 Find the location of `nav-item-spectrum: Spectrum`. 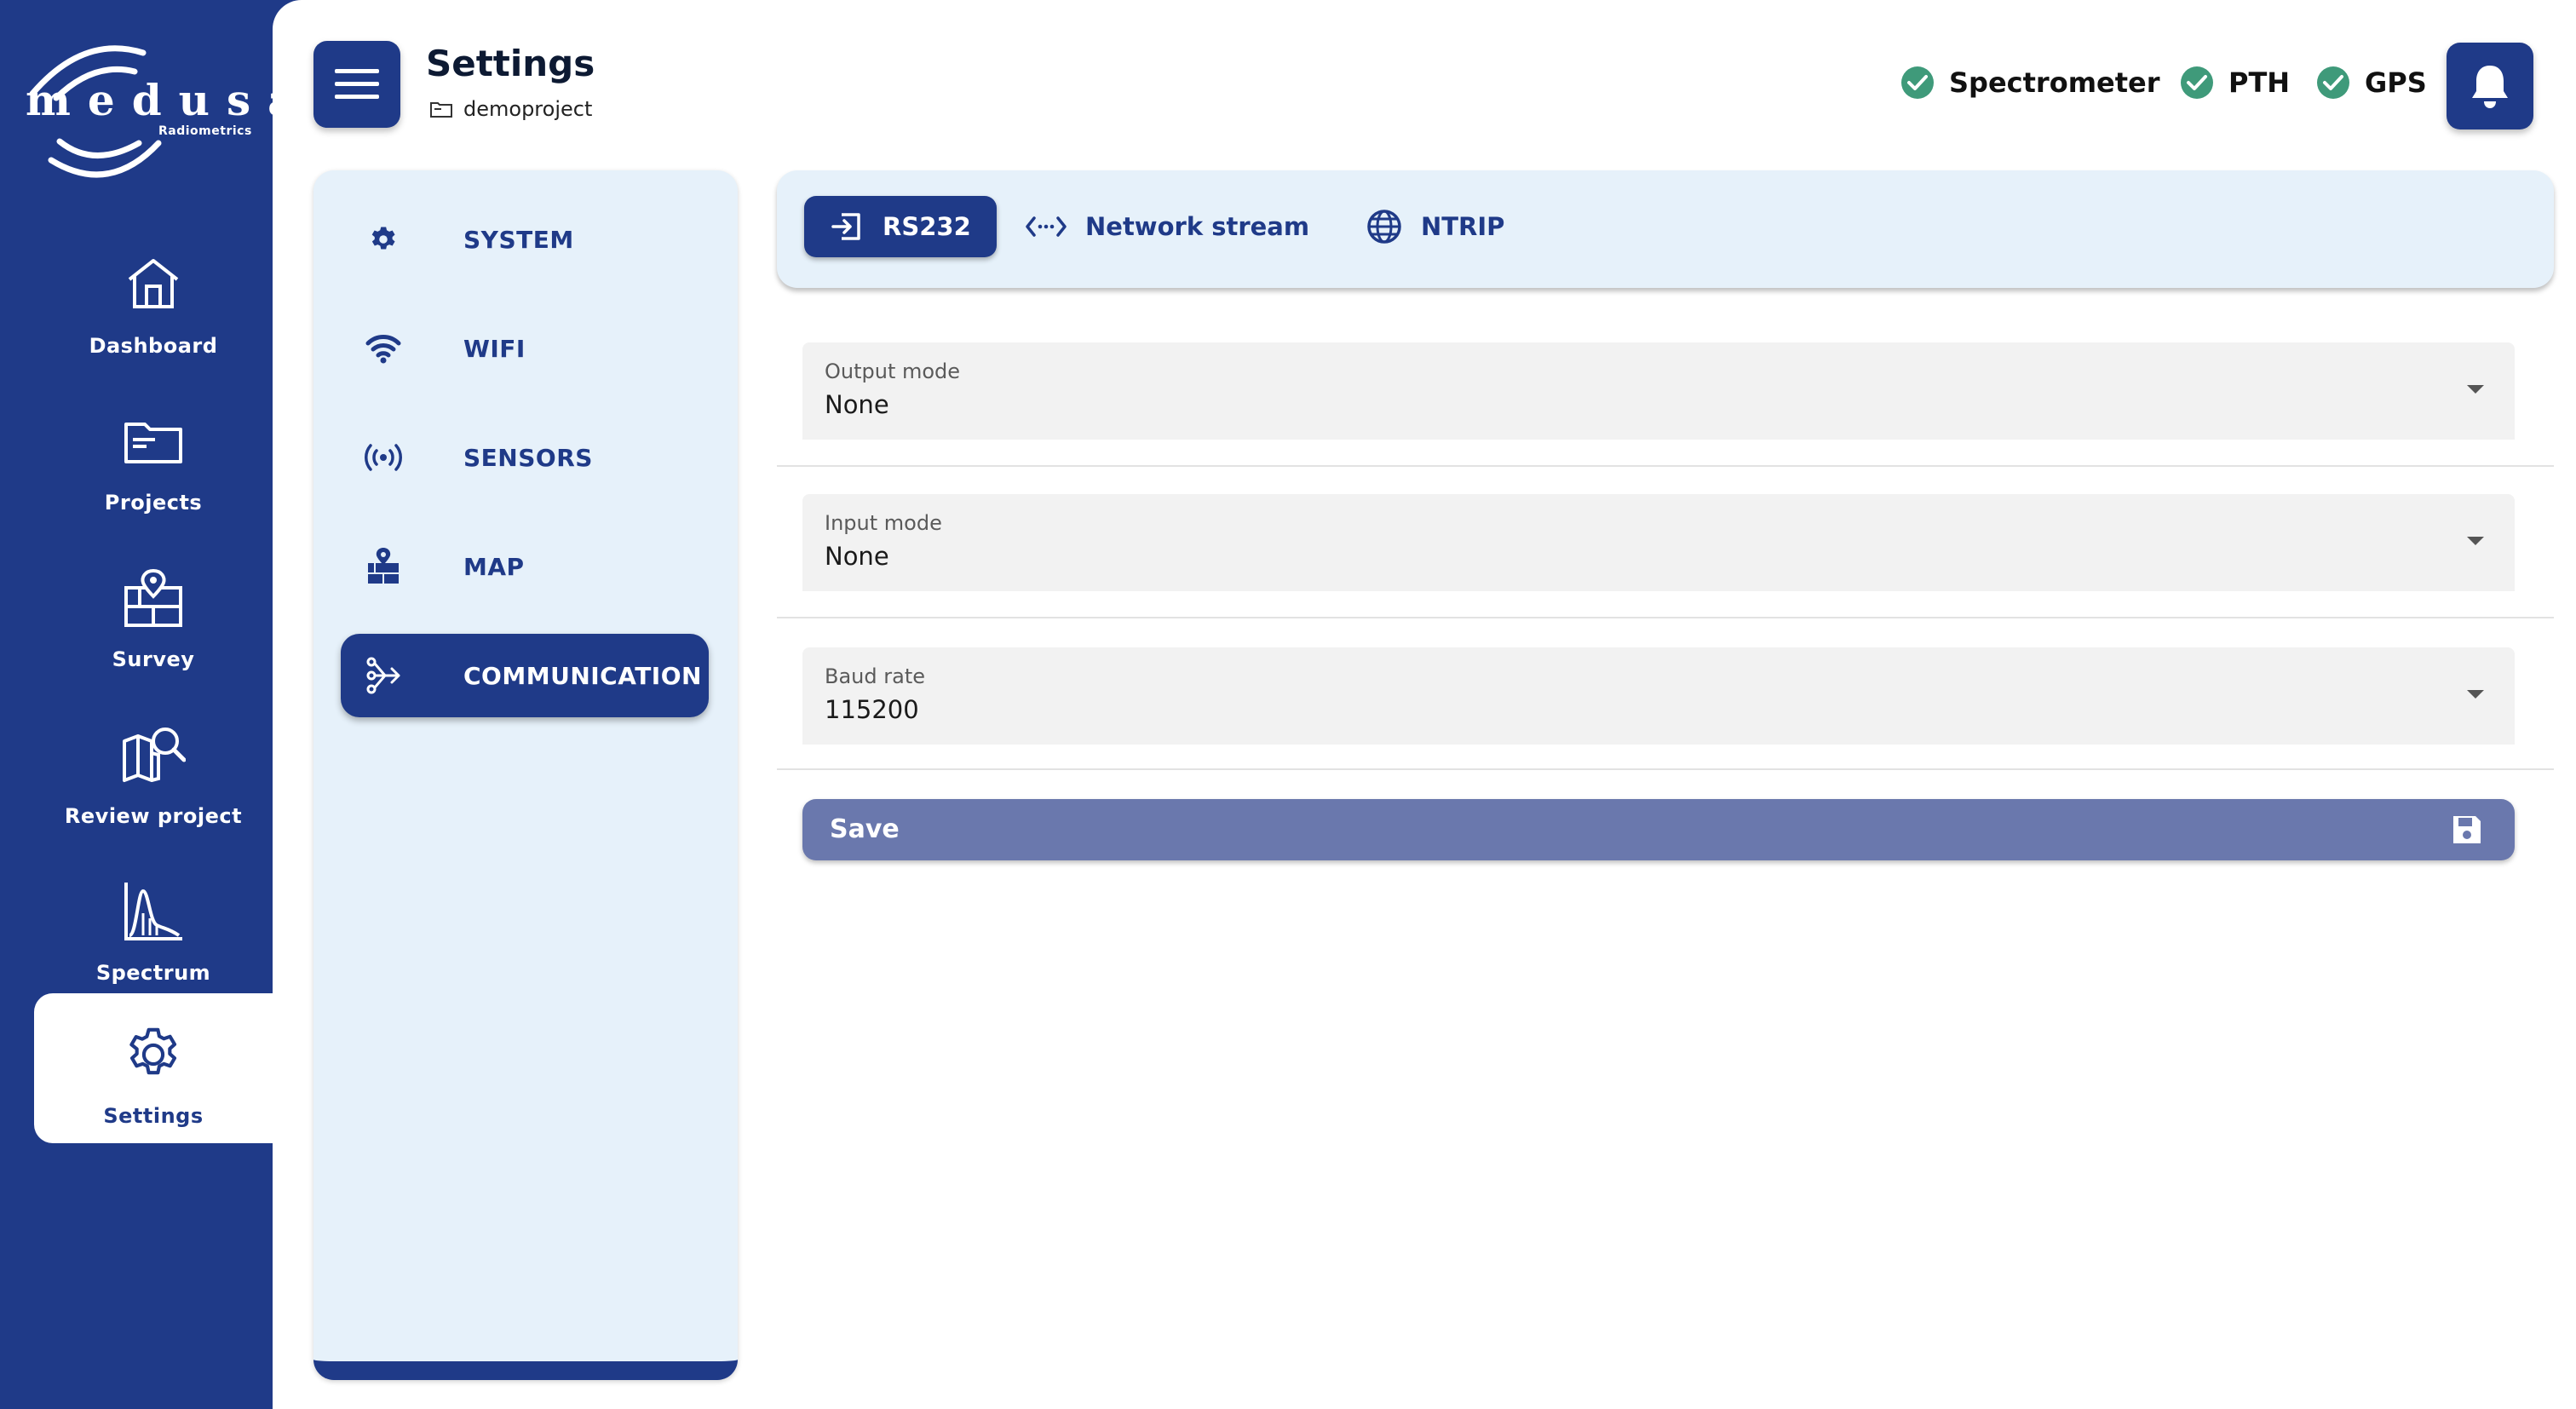

nav-item-spectrum: Spectrum is located at coordinates (154, 925).